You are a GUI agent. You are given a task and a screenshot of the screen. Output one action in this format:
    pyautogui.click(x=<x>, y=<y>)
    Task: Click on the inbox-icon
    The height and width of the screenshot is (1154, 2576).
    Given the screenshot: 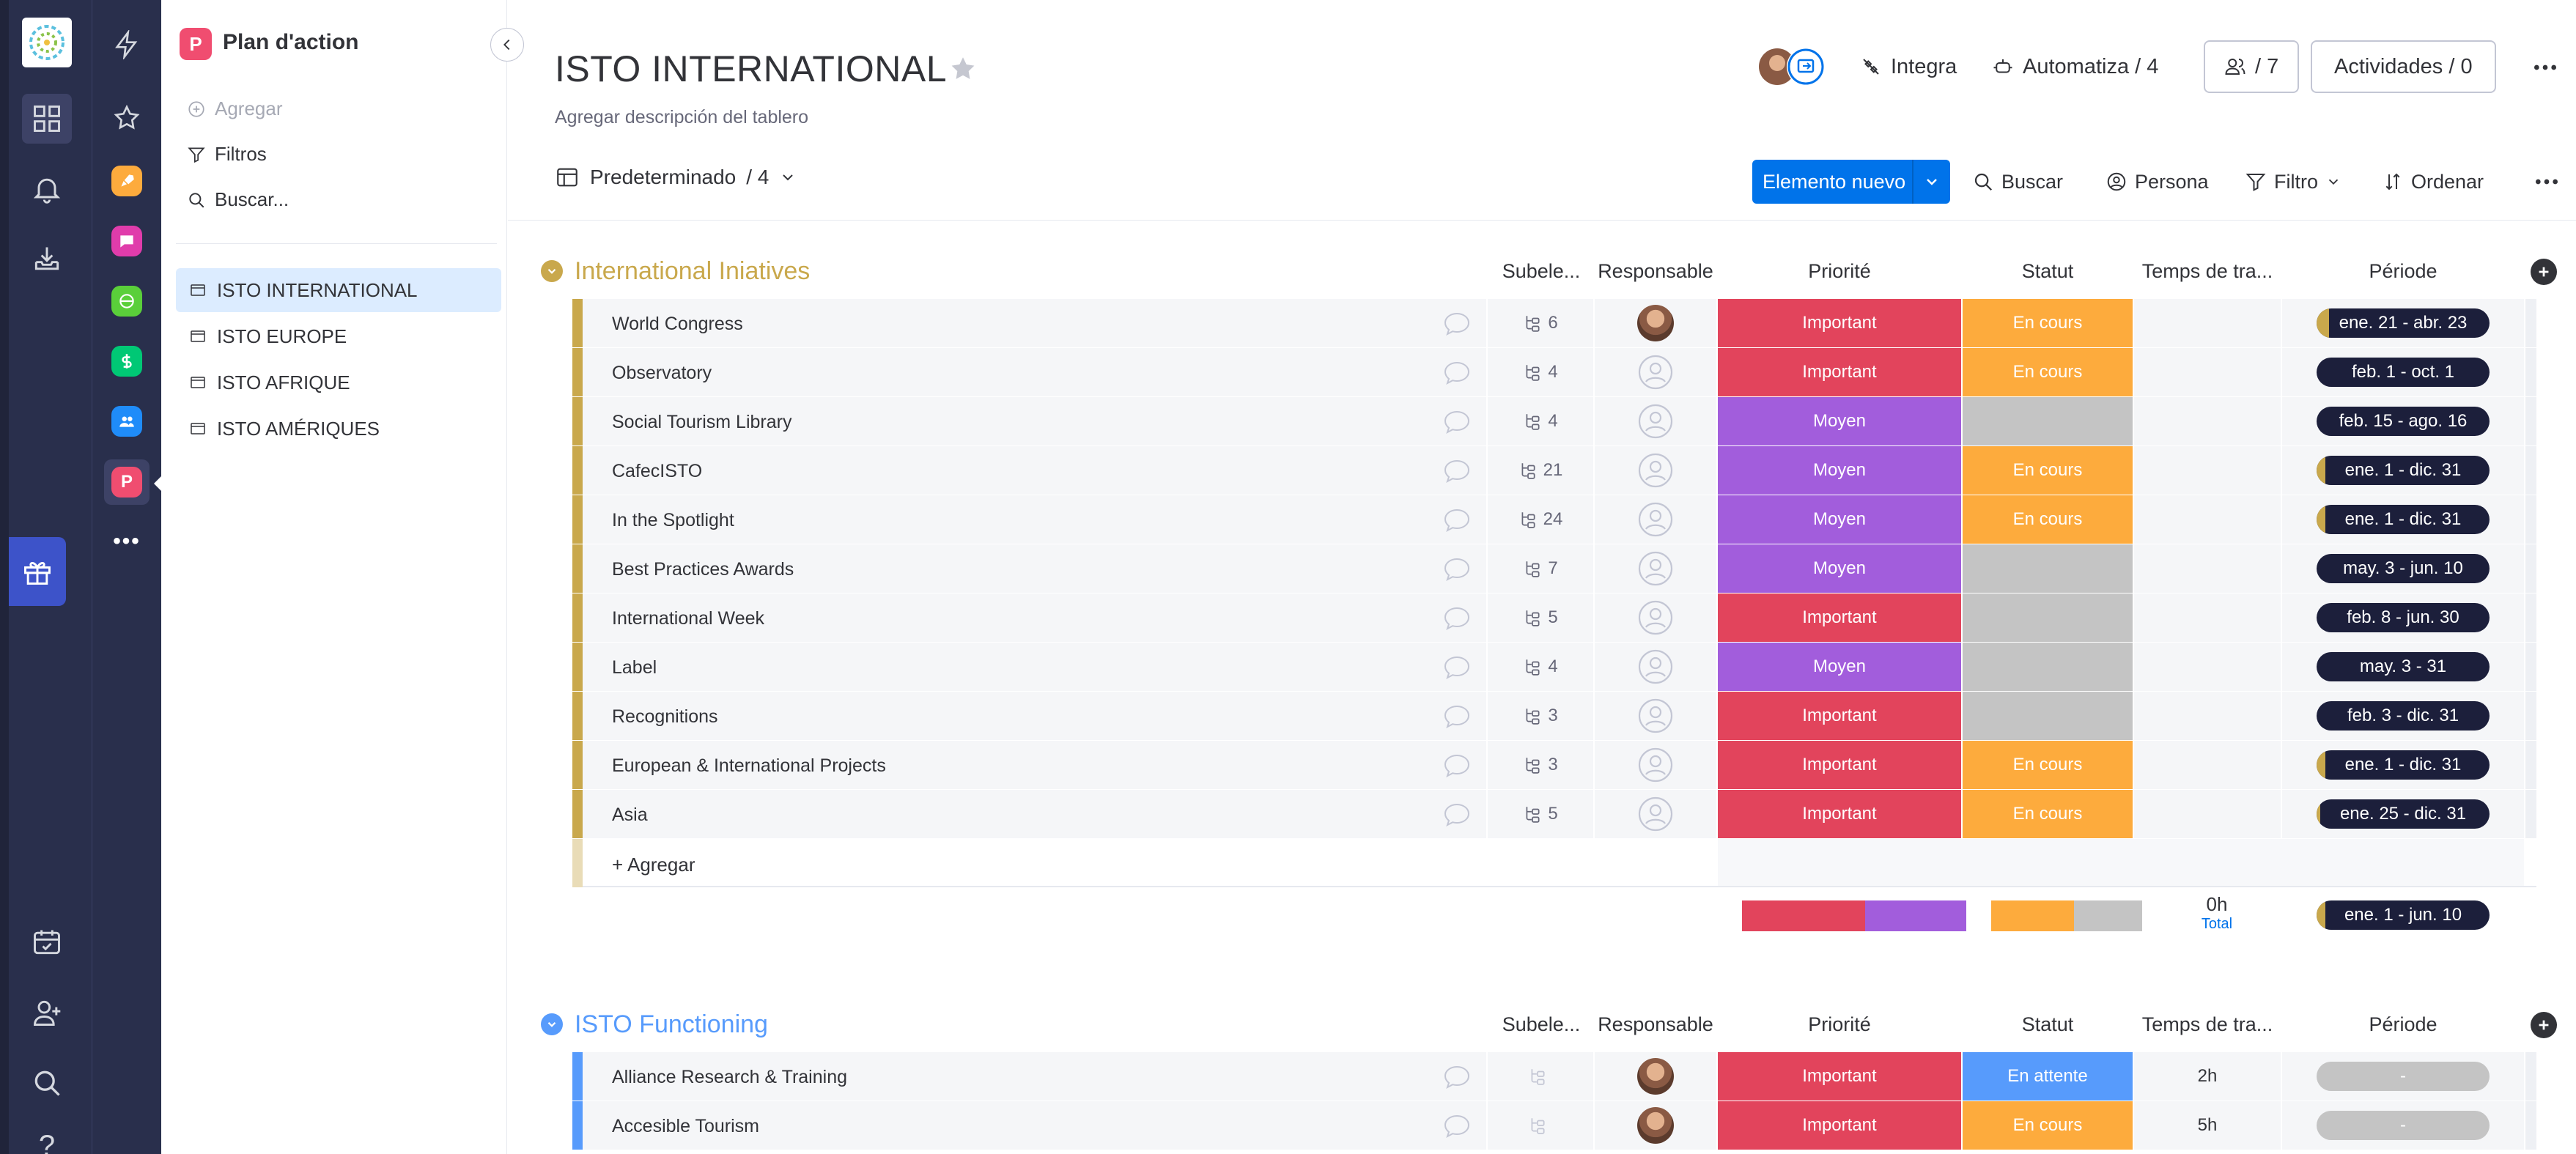 What is the action you would take?
    pyautogui.click(x=47, y=259)
    